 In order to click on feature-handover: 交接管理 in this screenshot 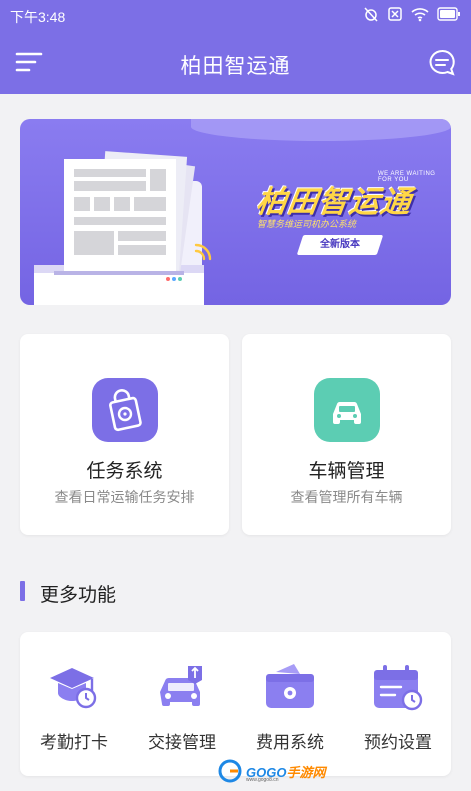, I will do `click(182, 704)`.